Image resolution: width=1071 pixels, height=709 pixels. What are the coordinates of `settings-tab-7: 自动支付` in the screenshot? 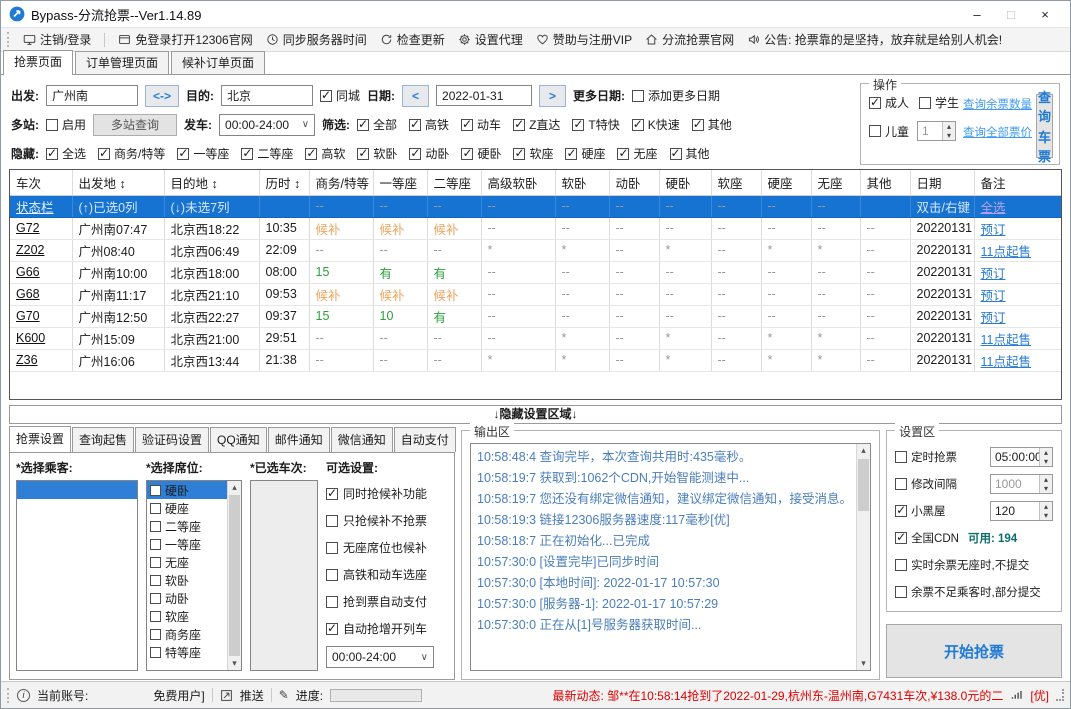 It's located at (424, 439).